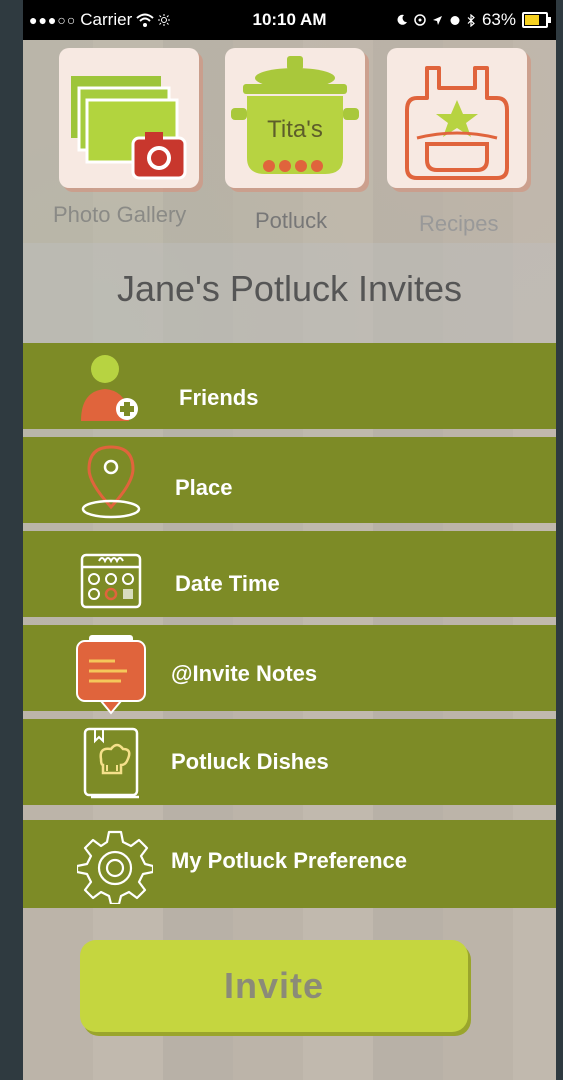 The width and height of the screenshot is (563, 1080). I want to click on add-friend-icon, so click(109, 388).